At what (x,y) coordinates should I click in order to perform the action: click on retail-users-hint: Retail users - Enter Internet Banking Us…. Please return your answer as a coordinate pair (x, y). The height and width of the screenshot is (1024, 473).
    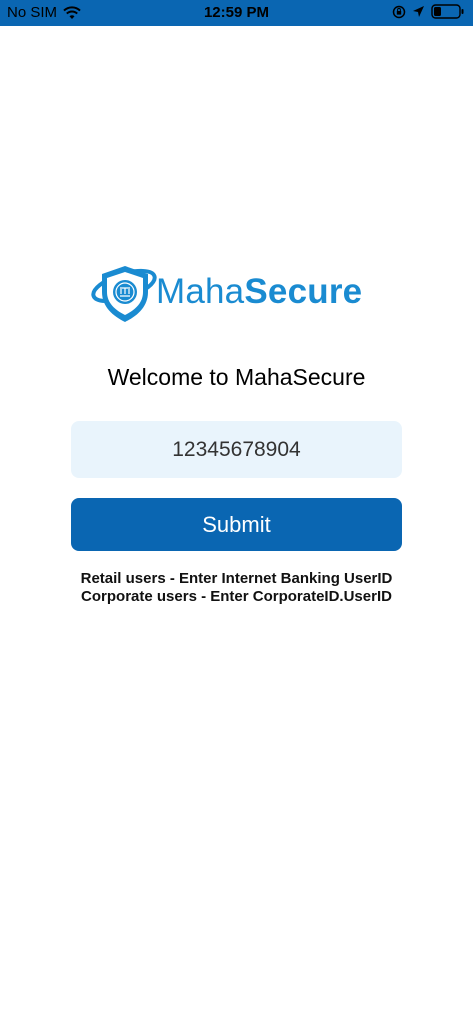
    Looking at the image, I should click on (236, 578).